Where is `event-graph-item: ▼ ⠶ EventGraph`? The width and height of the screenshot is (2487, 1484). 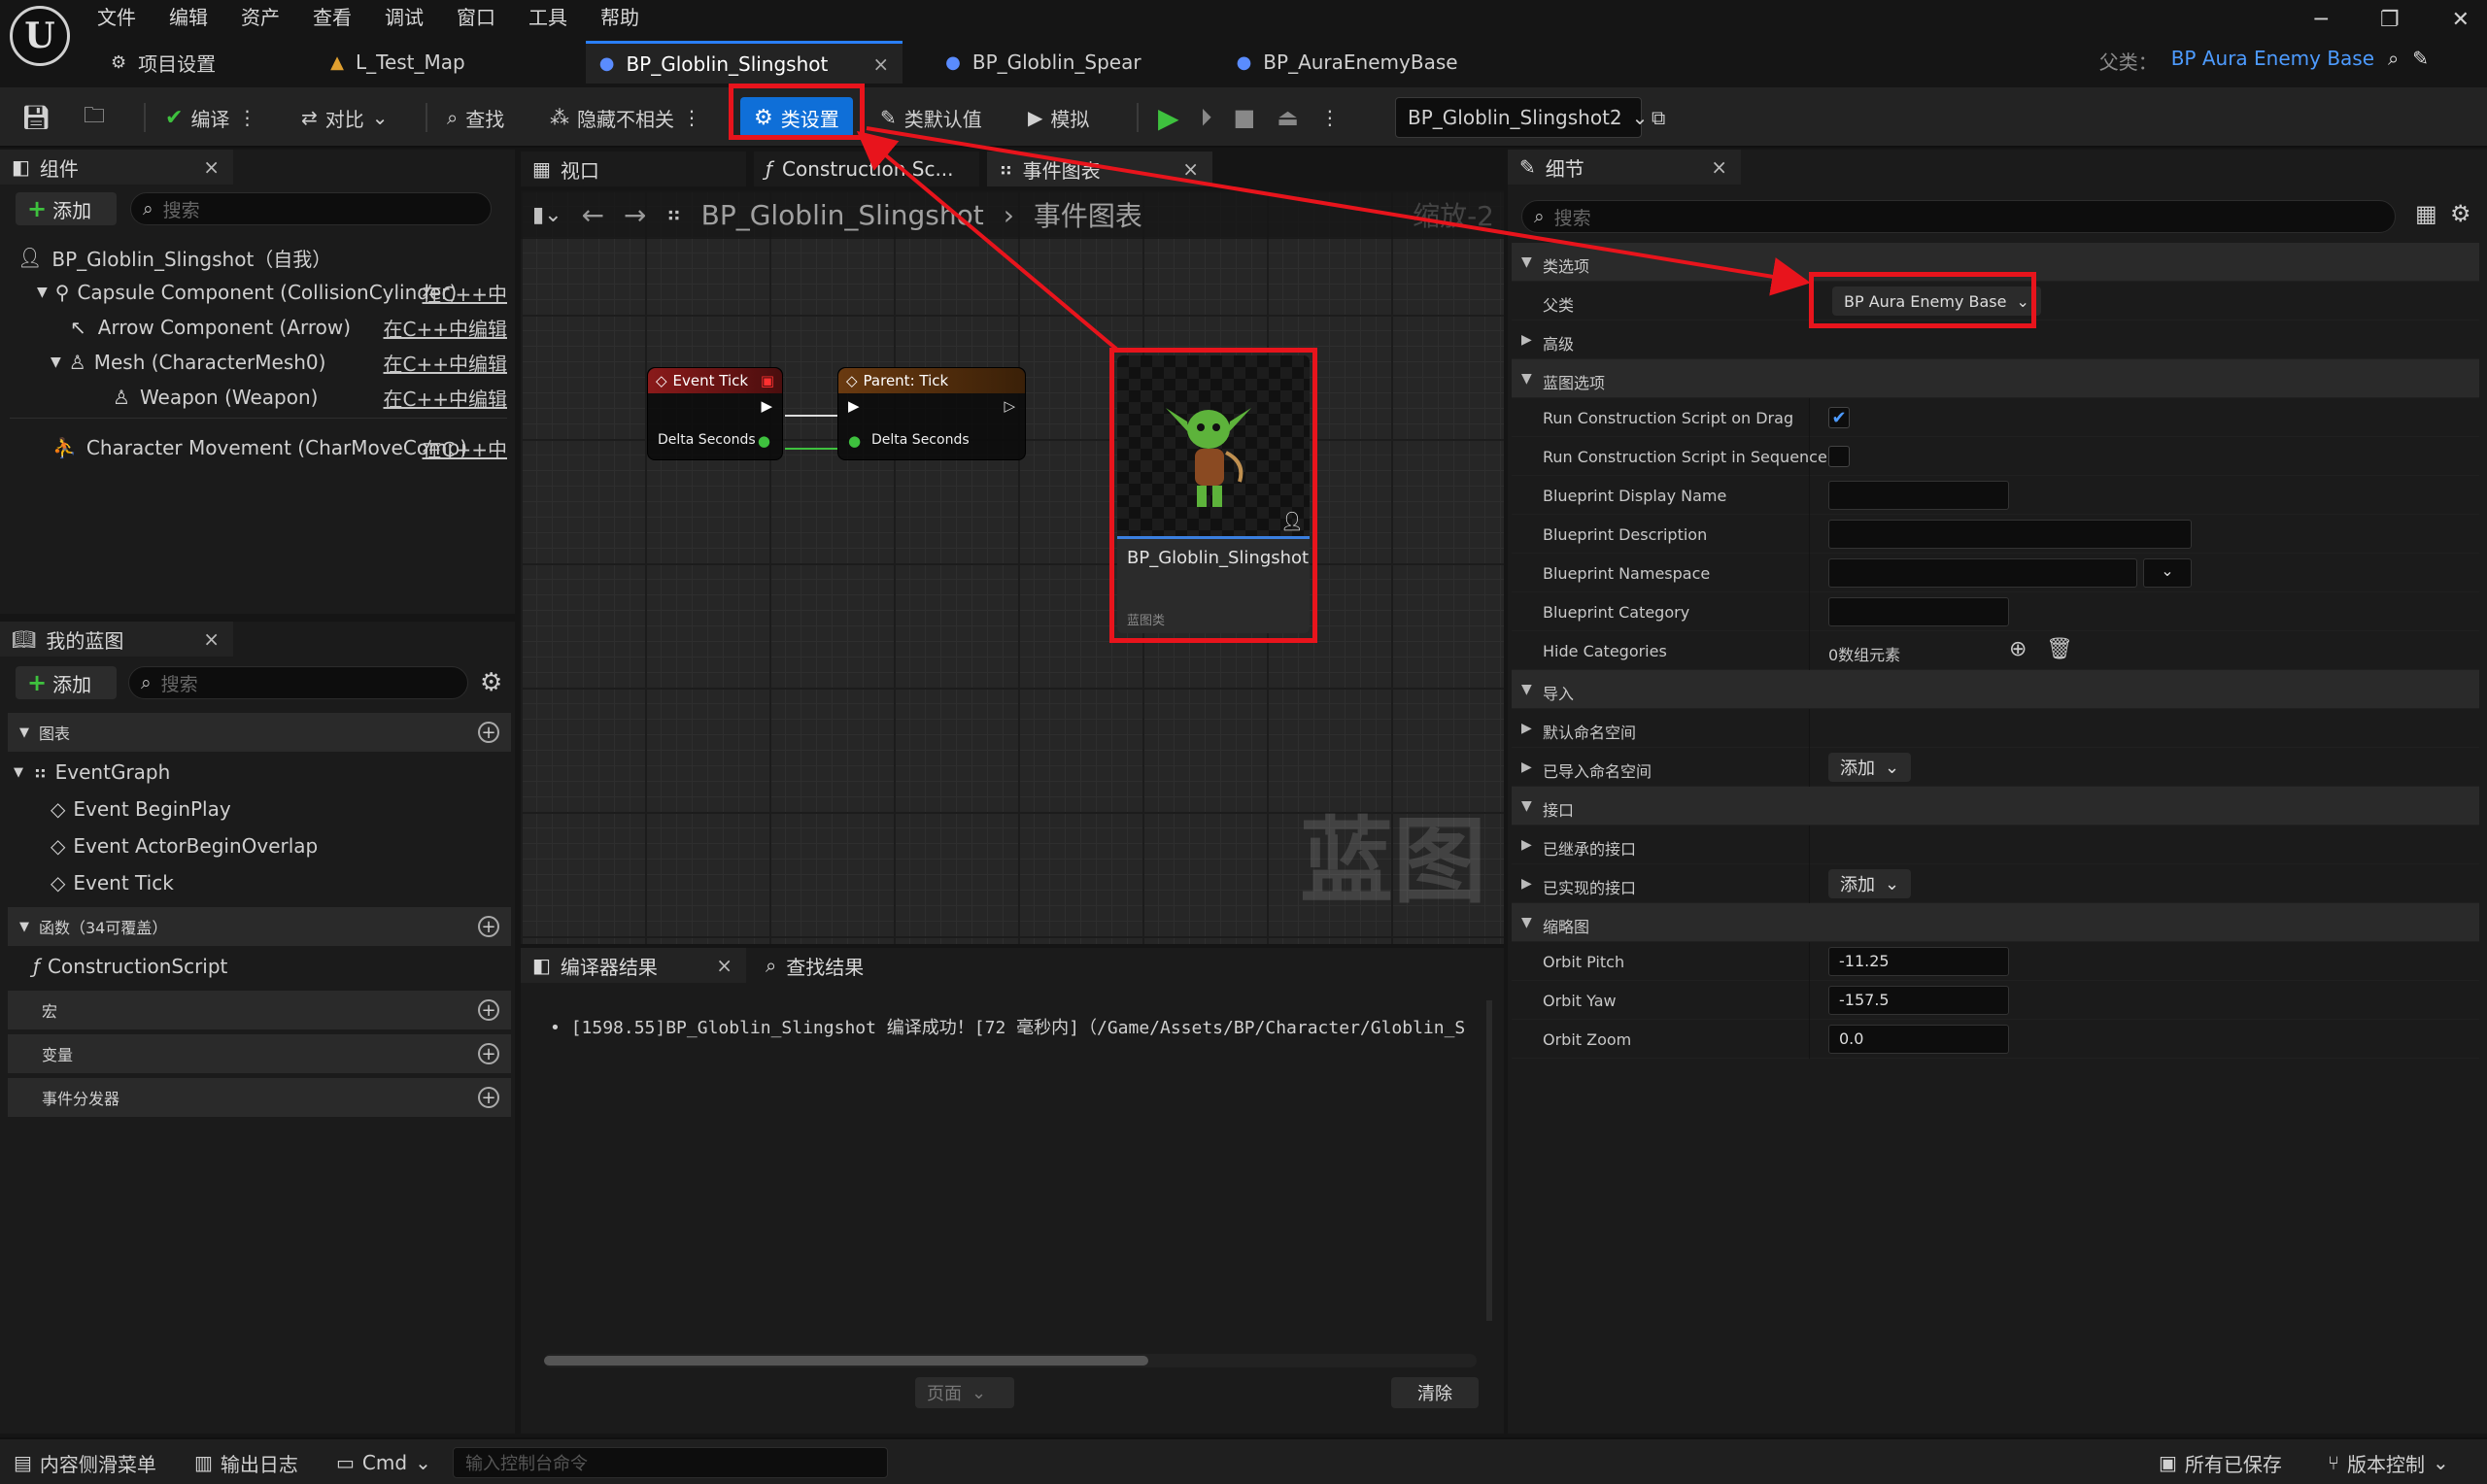
event-graph-item: ▼ ⠶ EventGraph is located at coordinates (92, 772).